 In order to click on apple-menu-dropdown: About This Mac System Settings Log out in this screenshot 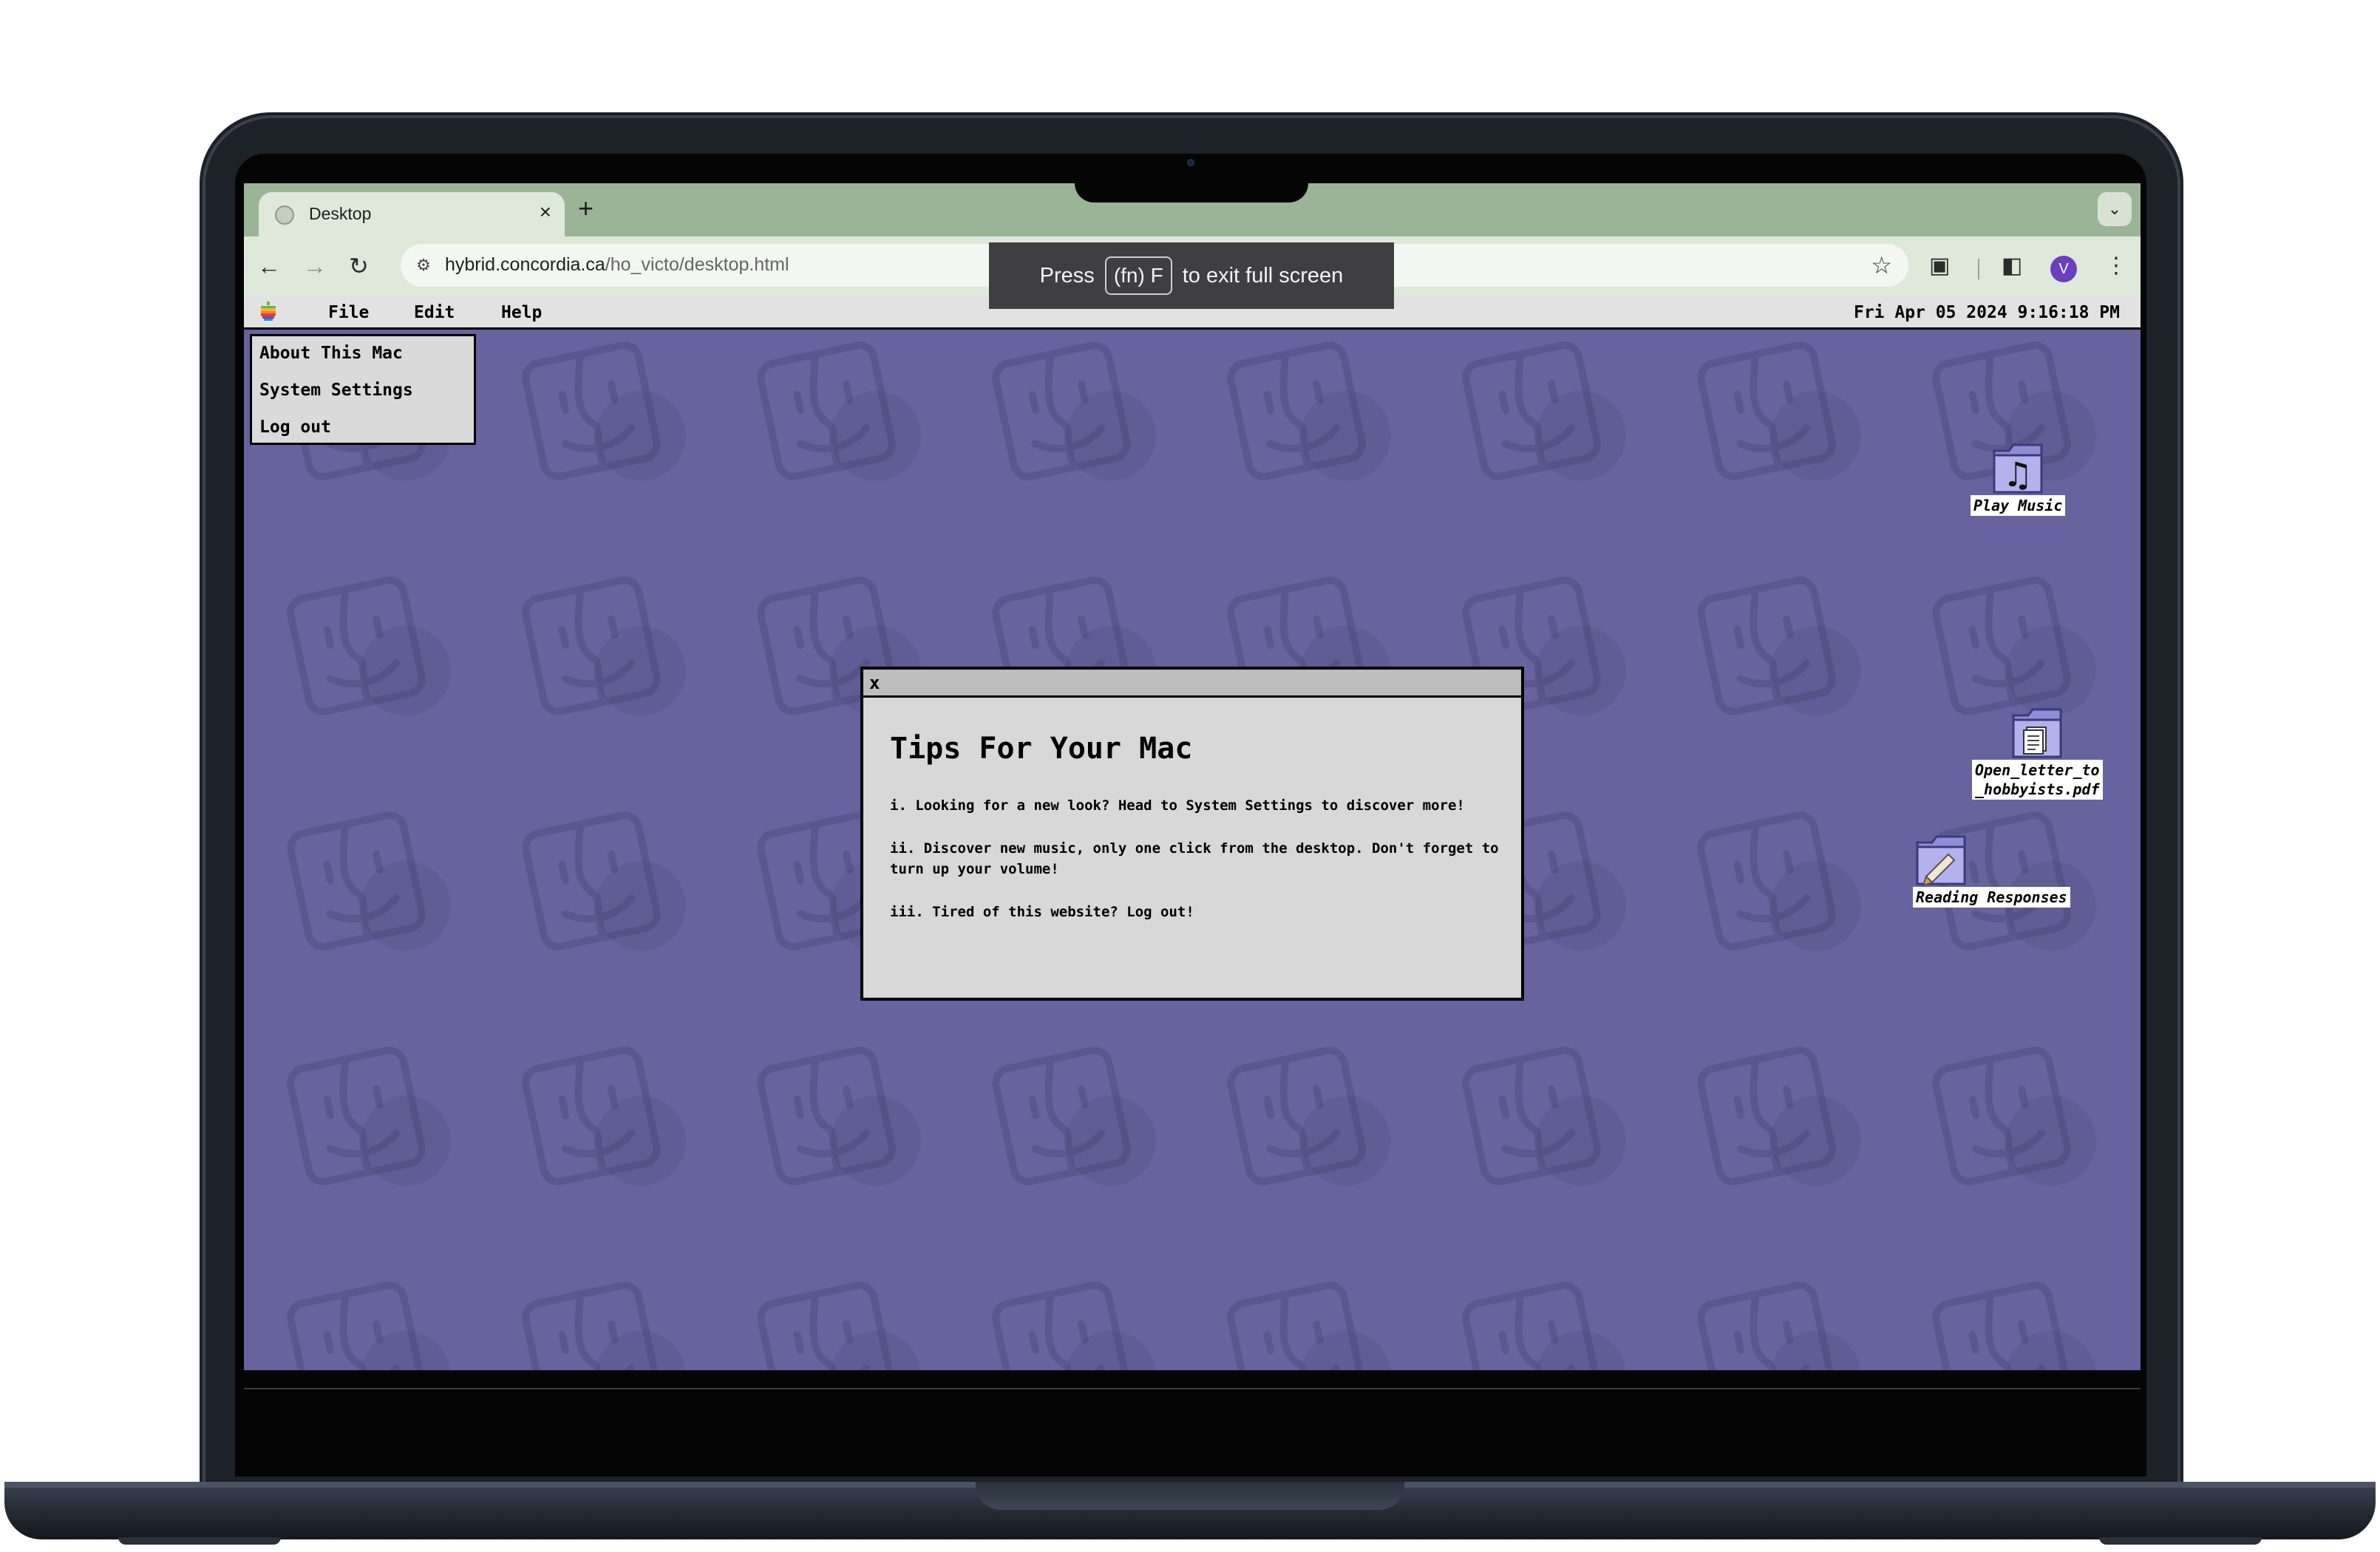, I will do `click(363, 390)`.